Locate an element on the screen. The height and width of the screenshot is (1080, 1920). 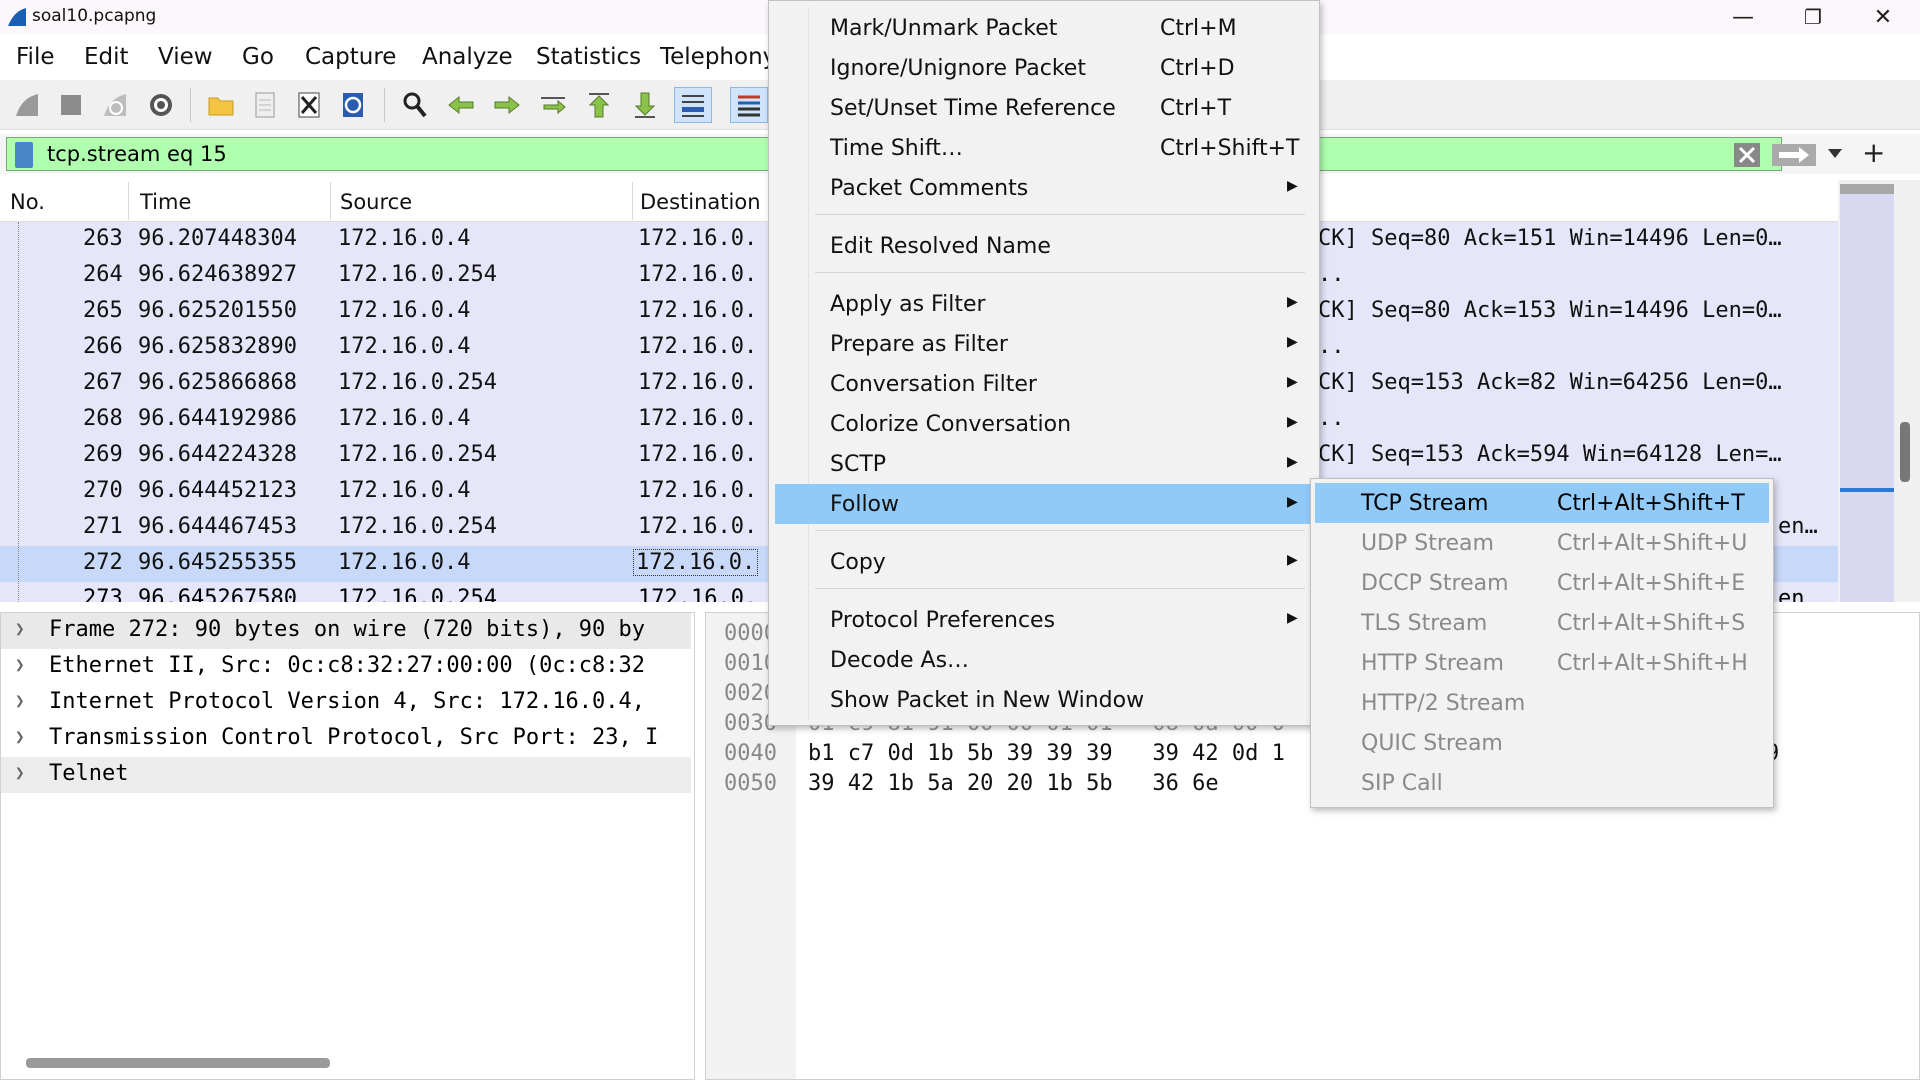
menu-item-tls-stream: TLS Stream Ctrl+Alt+Shift+S is located at coordinates (1542, 623).